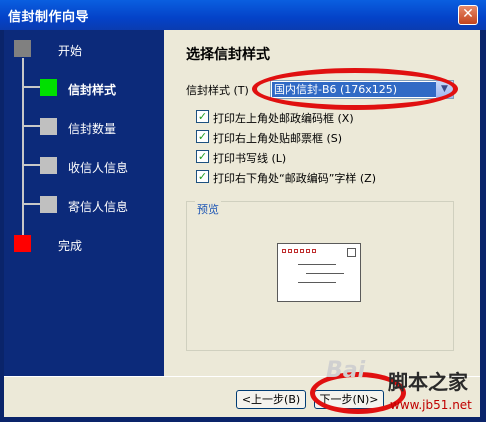 This screenshot has height=422, width=486. What do you see at coordinates (208, 209) in the screenshot?
I see `preview-label: 预览` at bounding box center [208, 209].